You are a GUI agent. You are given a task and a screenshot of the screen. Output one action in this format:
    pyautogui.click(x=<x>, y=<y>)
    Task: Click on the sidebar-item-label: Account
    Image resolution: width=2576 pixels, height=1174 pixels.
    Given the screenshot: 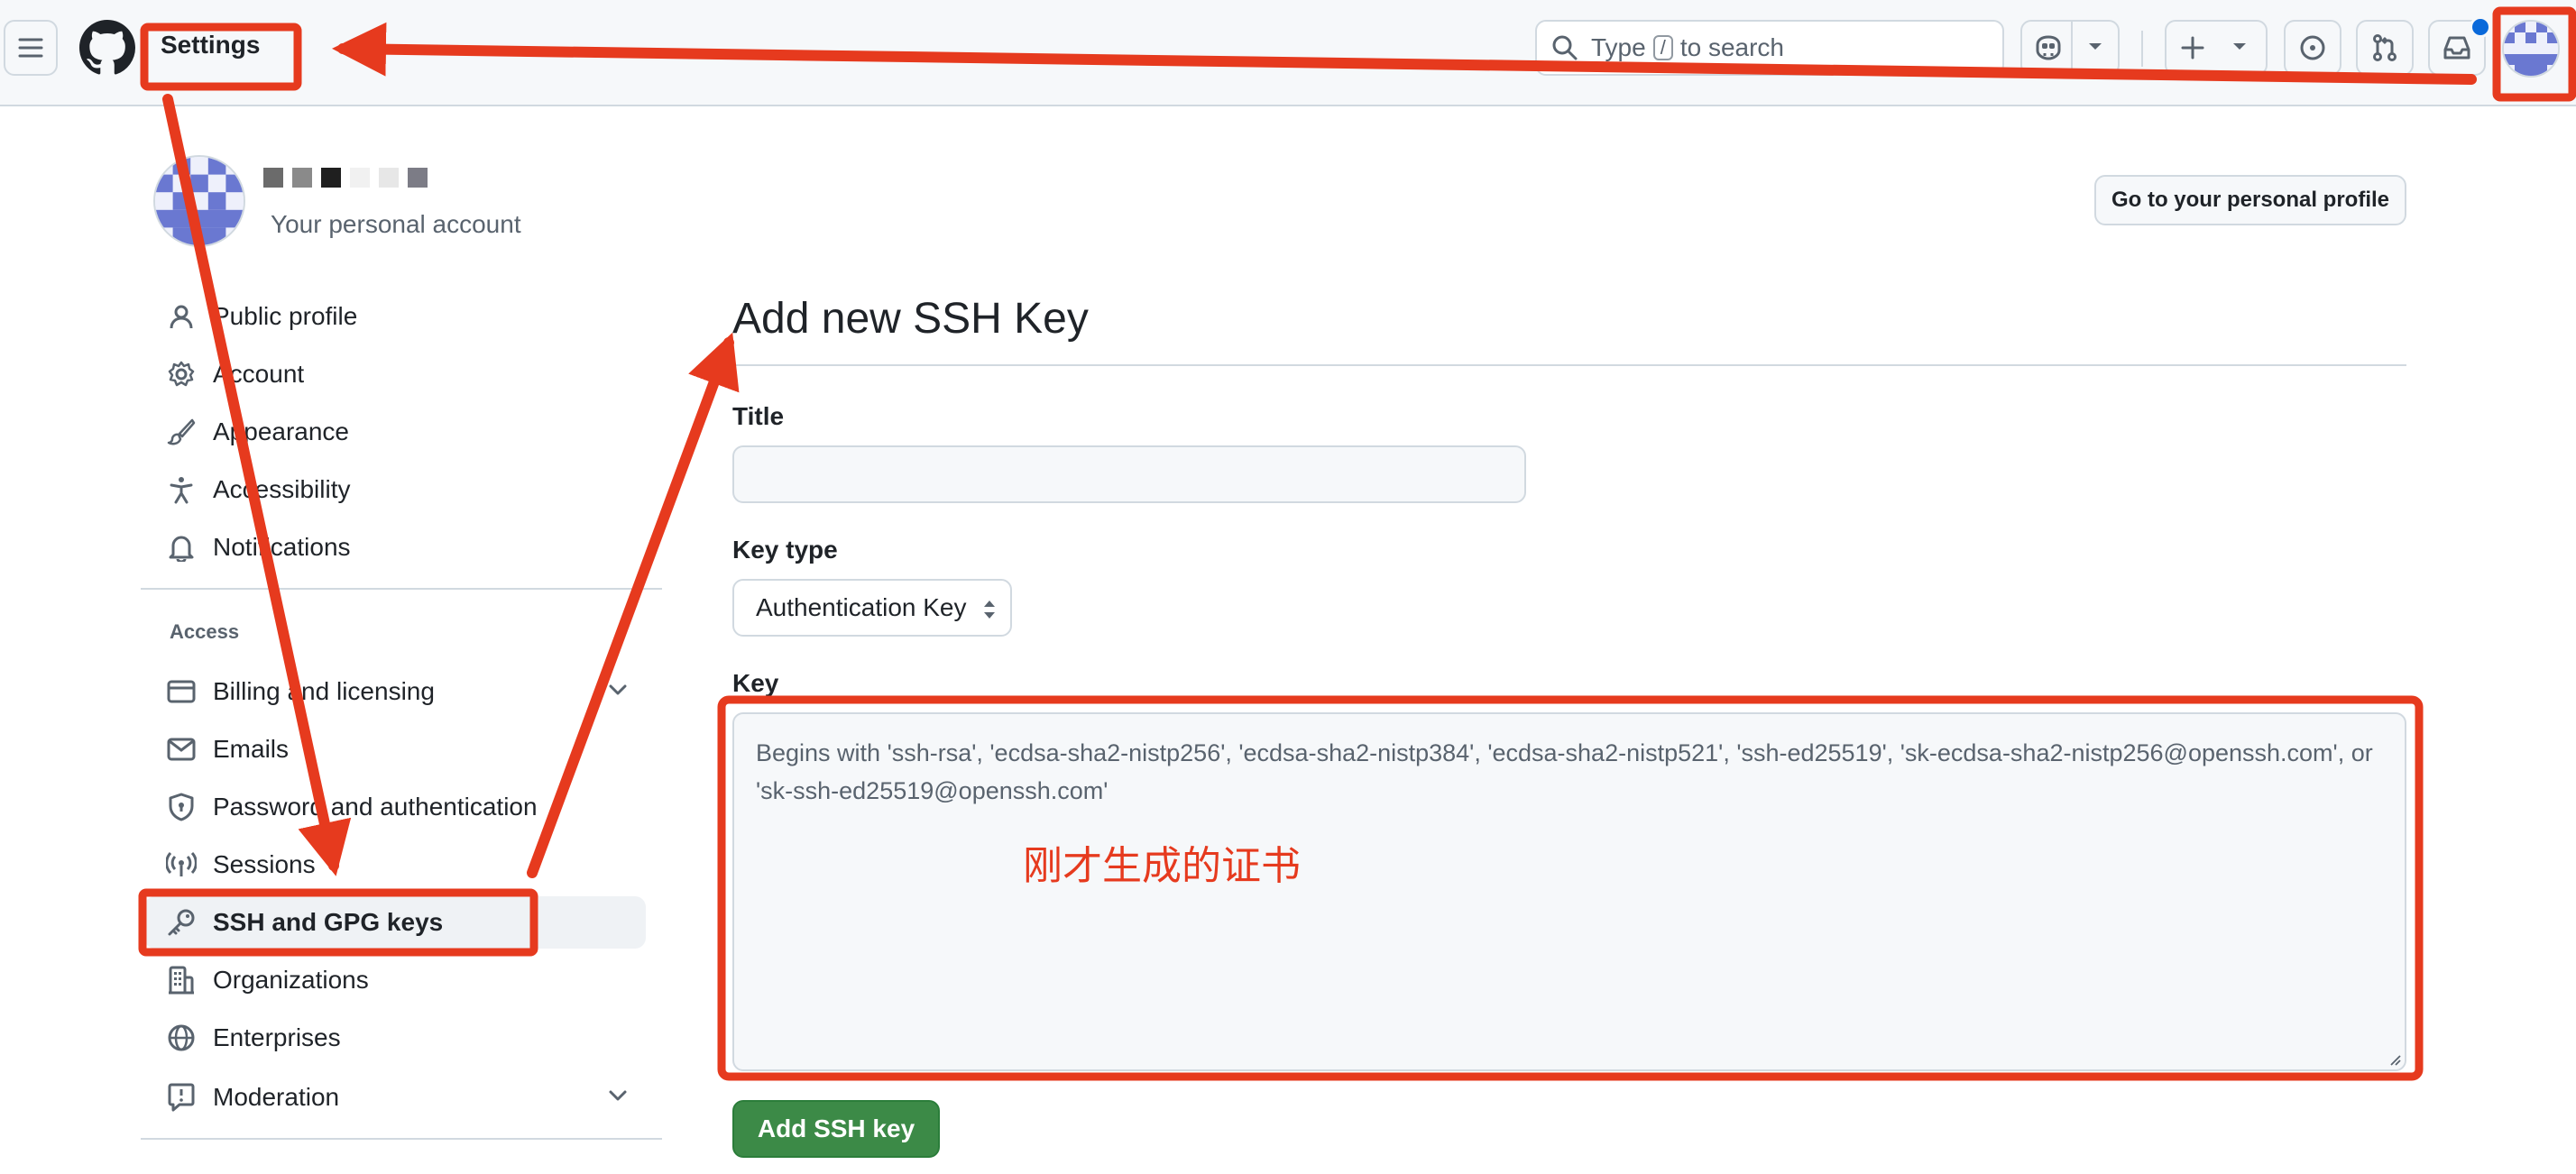 What is the action you would take?
    pyautogui.click(x=259, y=374)
    